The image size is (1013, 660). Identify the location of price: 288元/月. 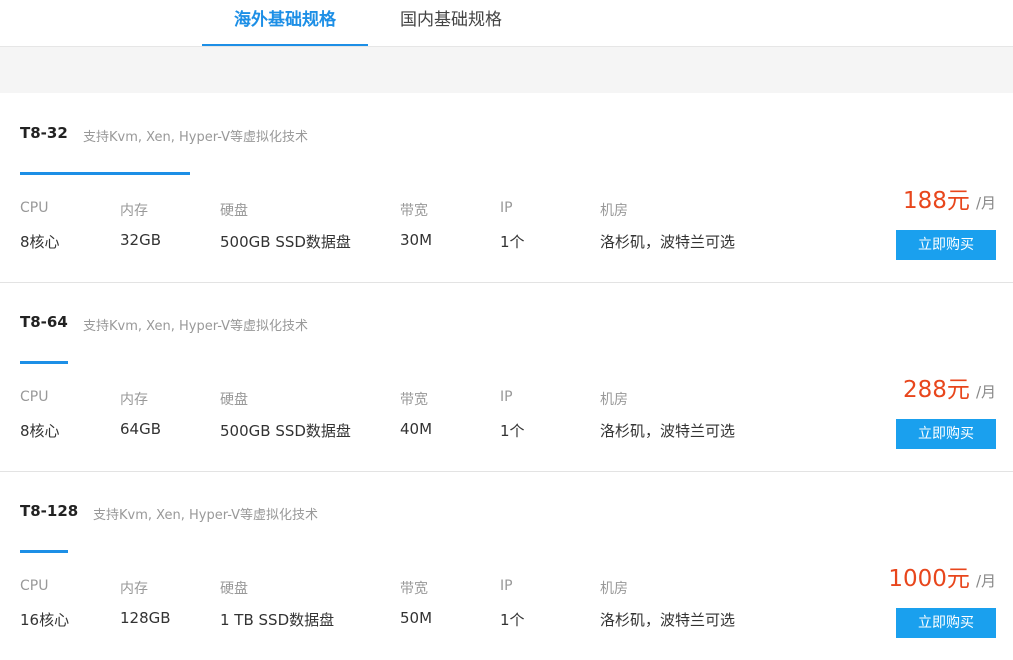
(949, 387).